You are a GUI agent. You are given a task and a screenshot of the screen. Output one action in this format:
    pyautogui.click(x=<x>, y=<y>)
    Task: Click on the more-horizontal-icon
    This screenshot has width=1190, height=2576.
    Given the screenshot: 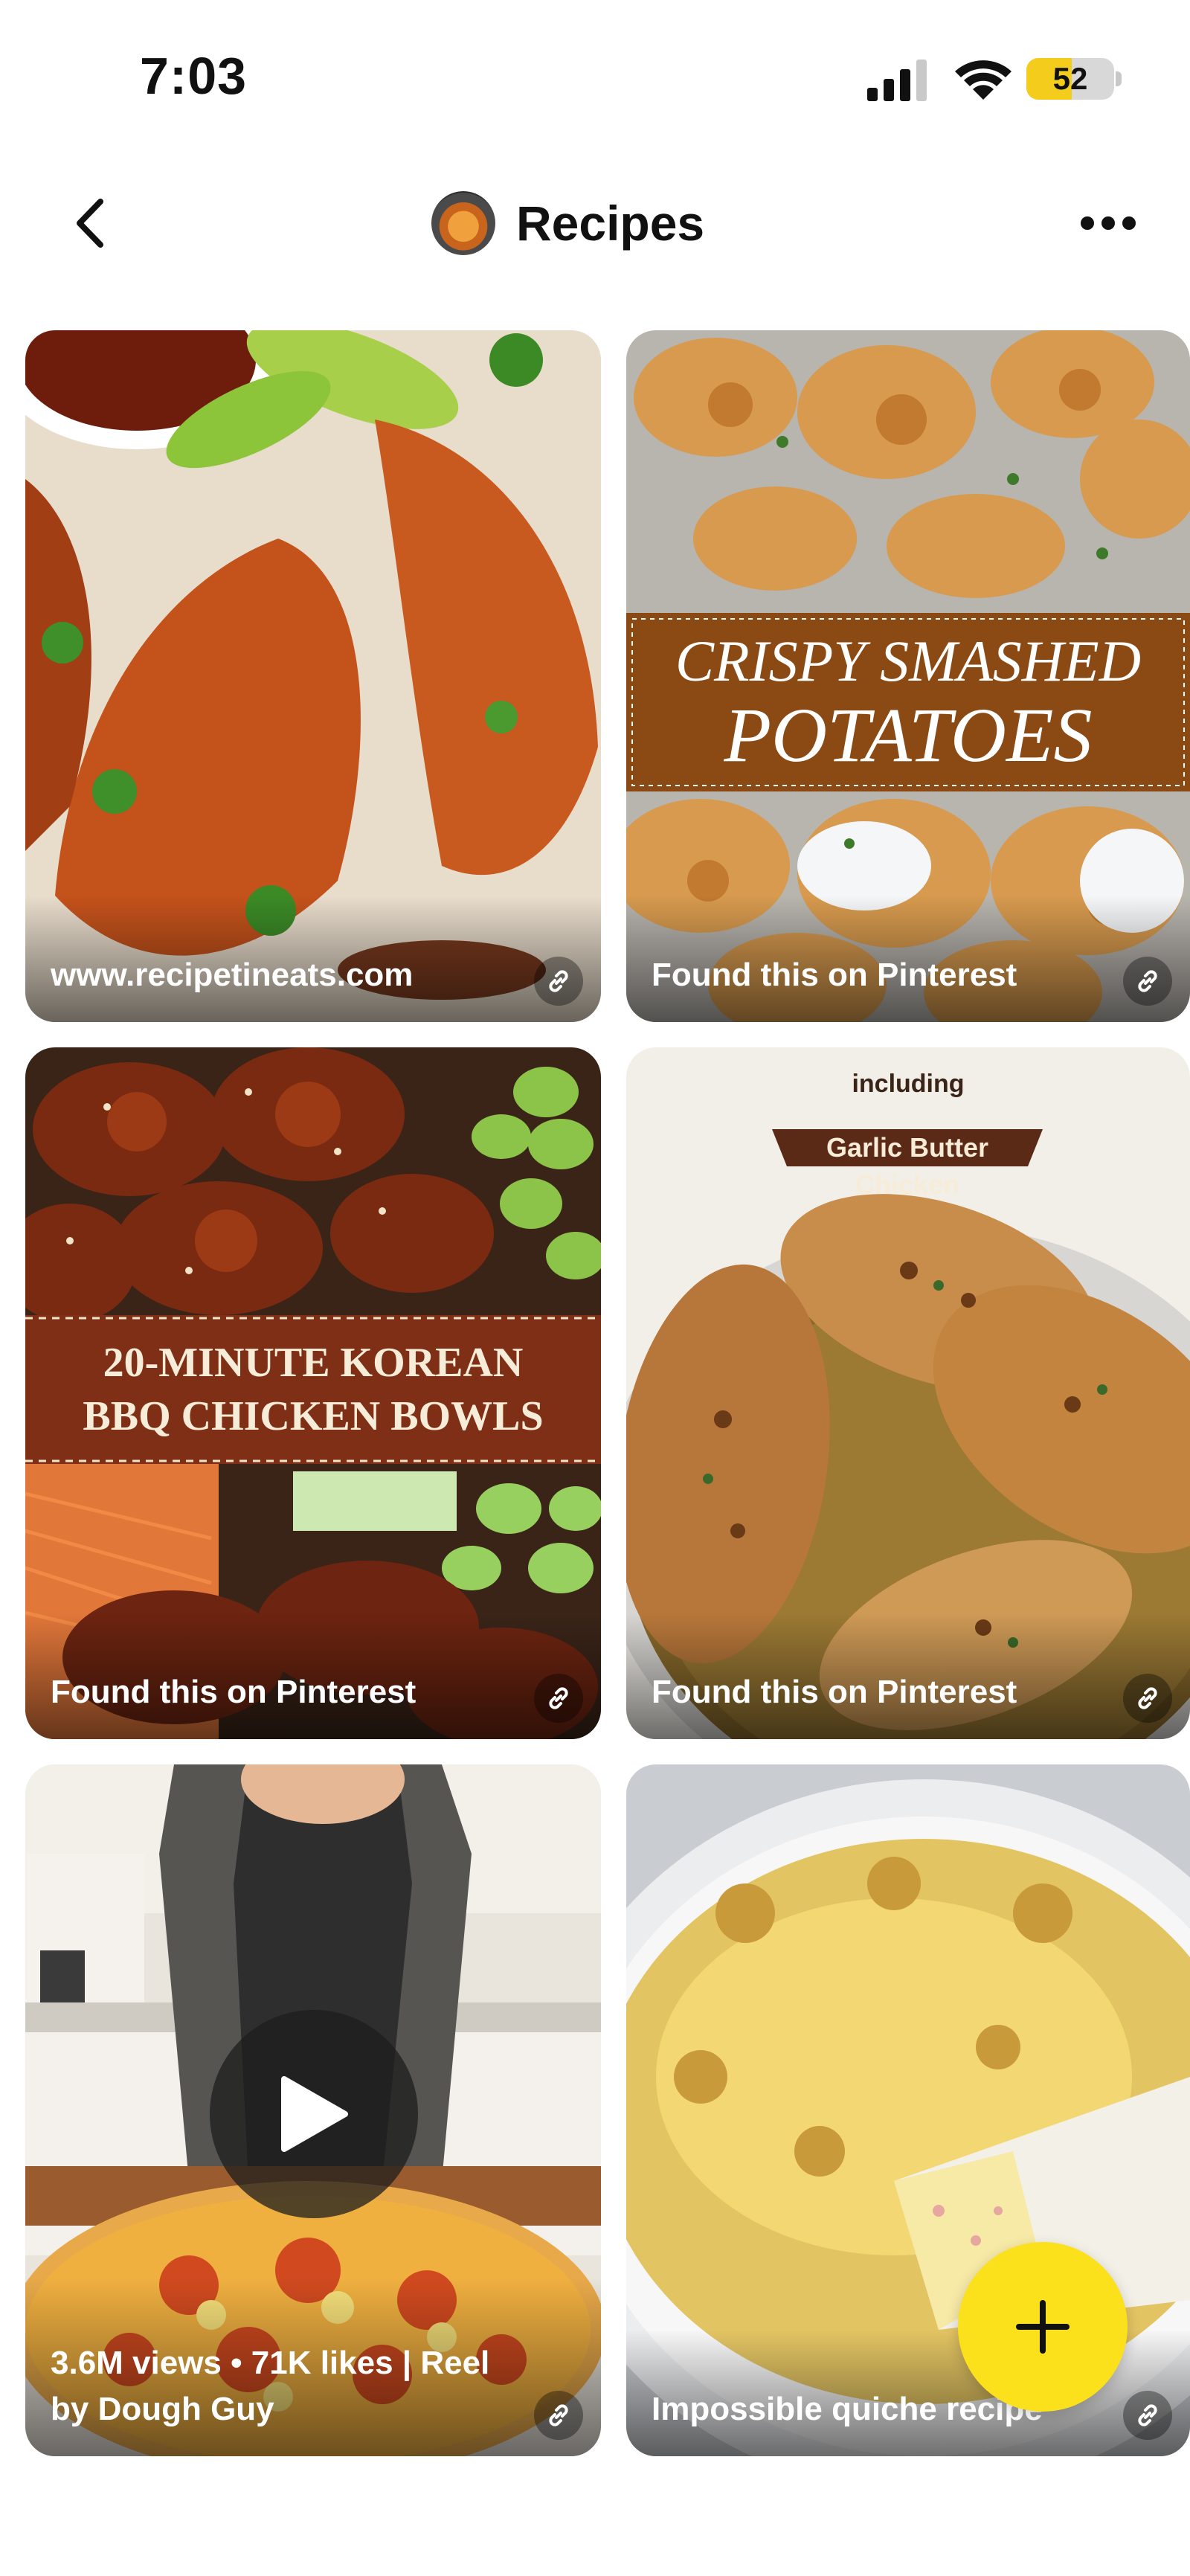 What is the action you would take?
    pyautogui.click(x=1108, y=223)
    